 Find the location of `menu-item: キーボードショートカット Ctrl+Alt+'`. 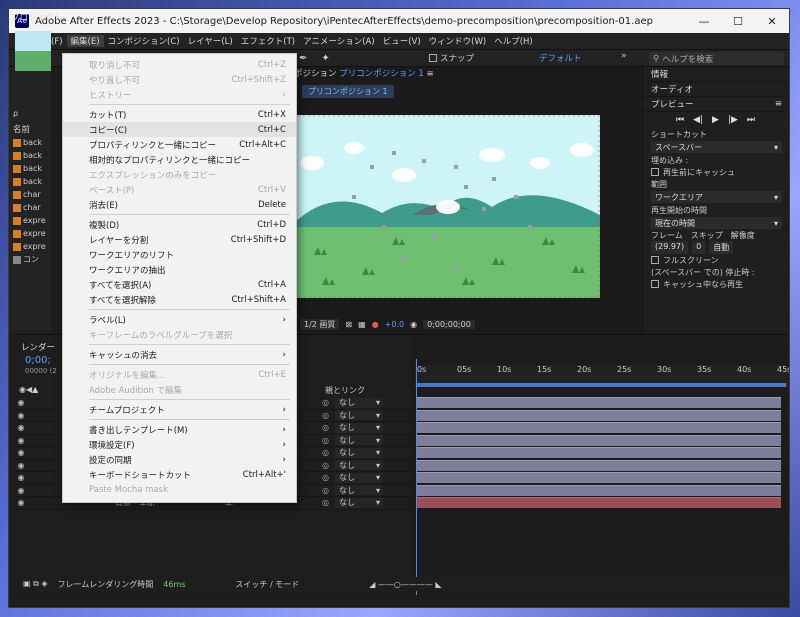

menu-item: キーボードショートカット Ctrl+Alt+' is located at coordinates (179, 474).